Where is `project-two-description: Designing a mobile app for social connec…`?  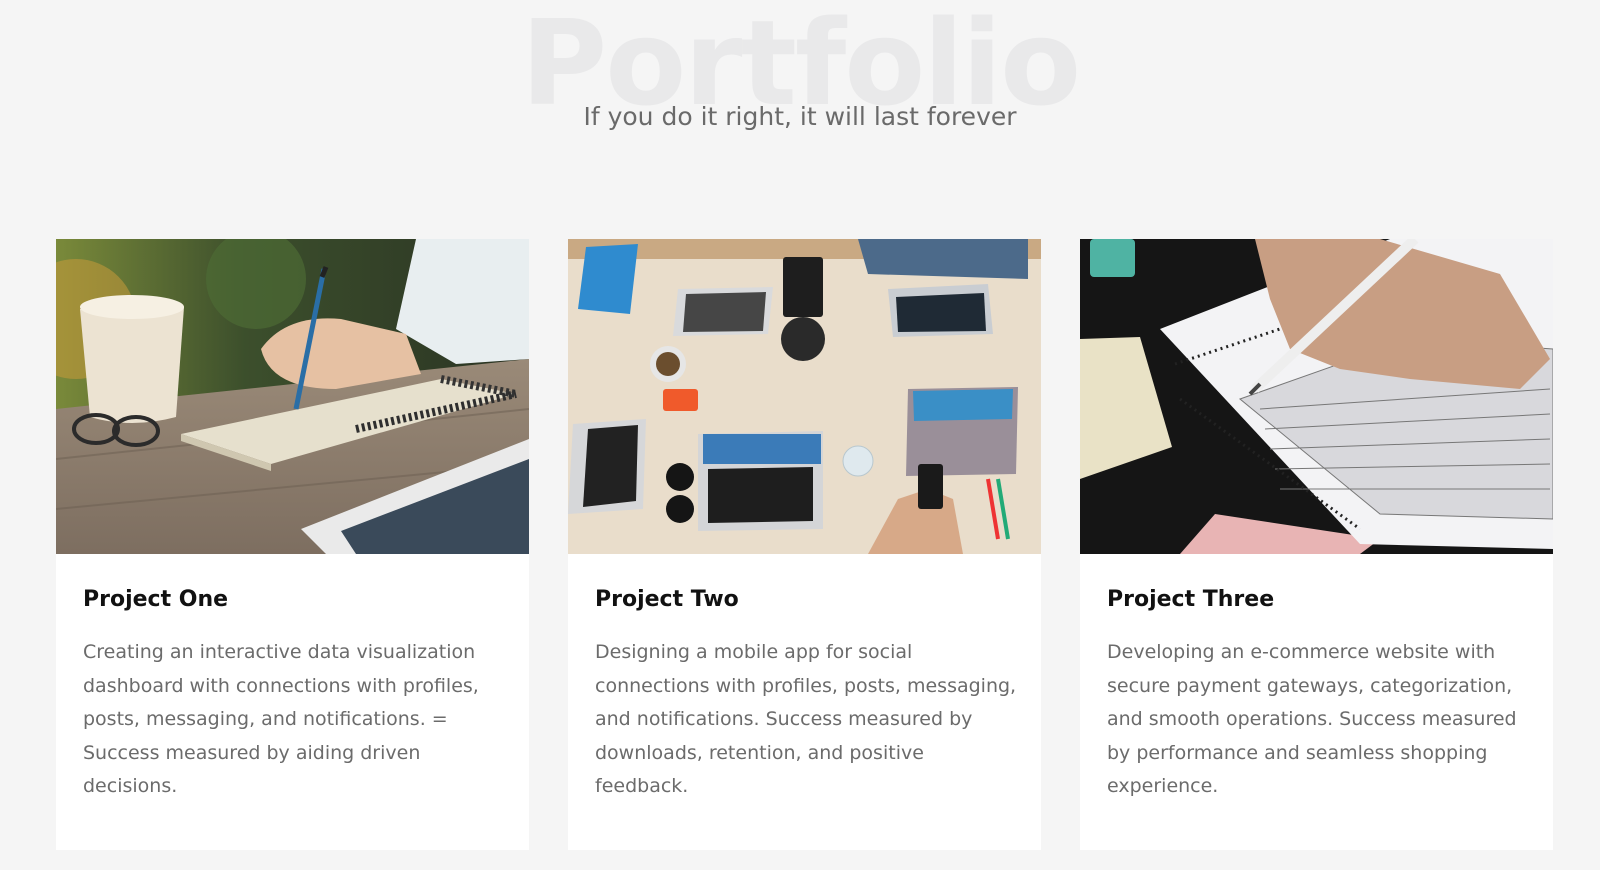
project-two-description: Designing a mobile app for social connec… is located at coordinates (806, 719).